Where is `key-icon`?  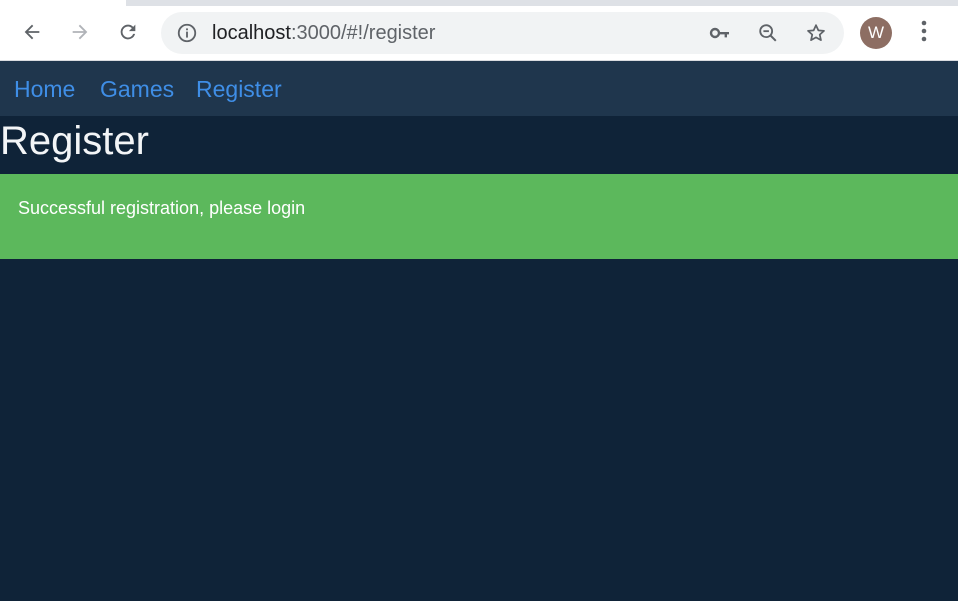 key-icon is located at coordinates (720, 33).